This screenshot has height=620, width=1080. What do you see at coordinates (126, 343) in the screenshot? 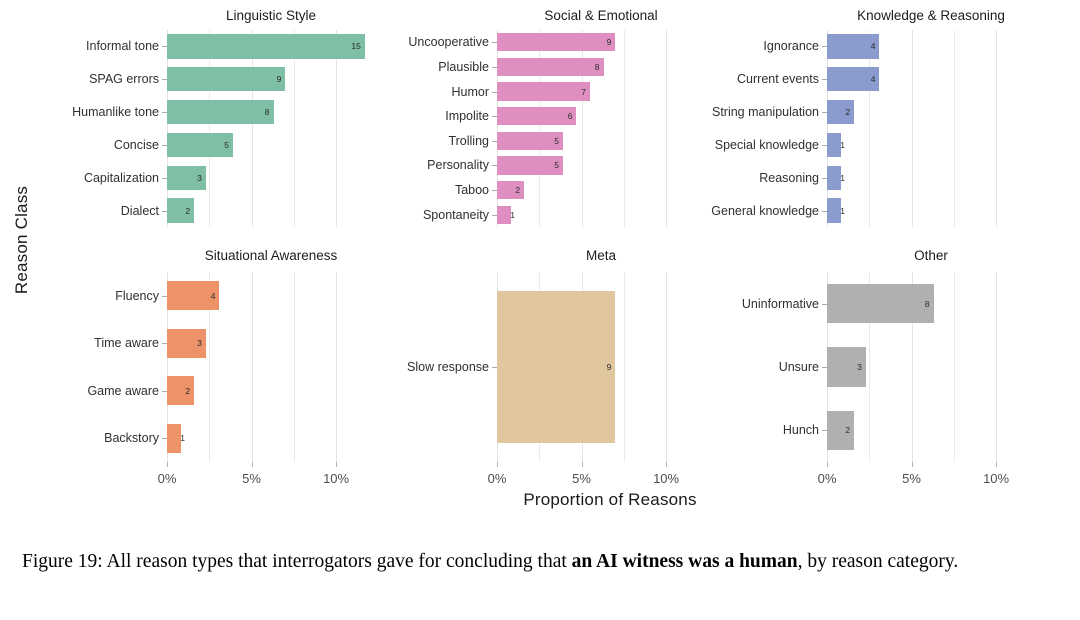
I see `category-label: Time aware` at bounding box center [126, 343].